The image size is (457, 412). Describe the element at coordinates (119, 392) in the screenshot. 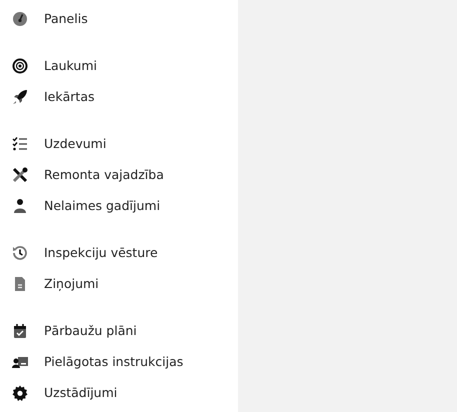

I see `sidebar-item: Uzstādījumi` at that location.